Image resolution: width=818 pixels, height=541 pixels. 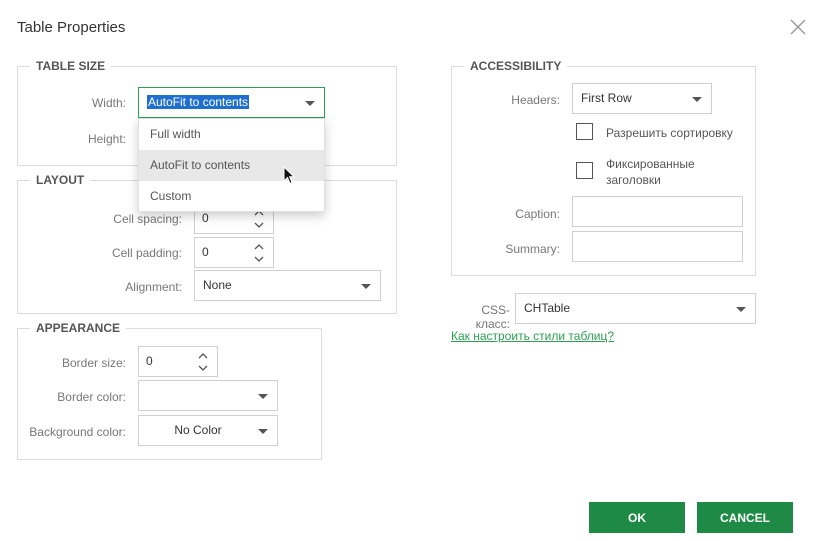 I want to click on border-color-label: Border color:, so click(x=91, y=397).